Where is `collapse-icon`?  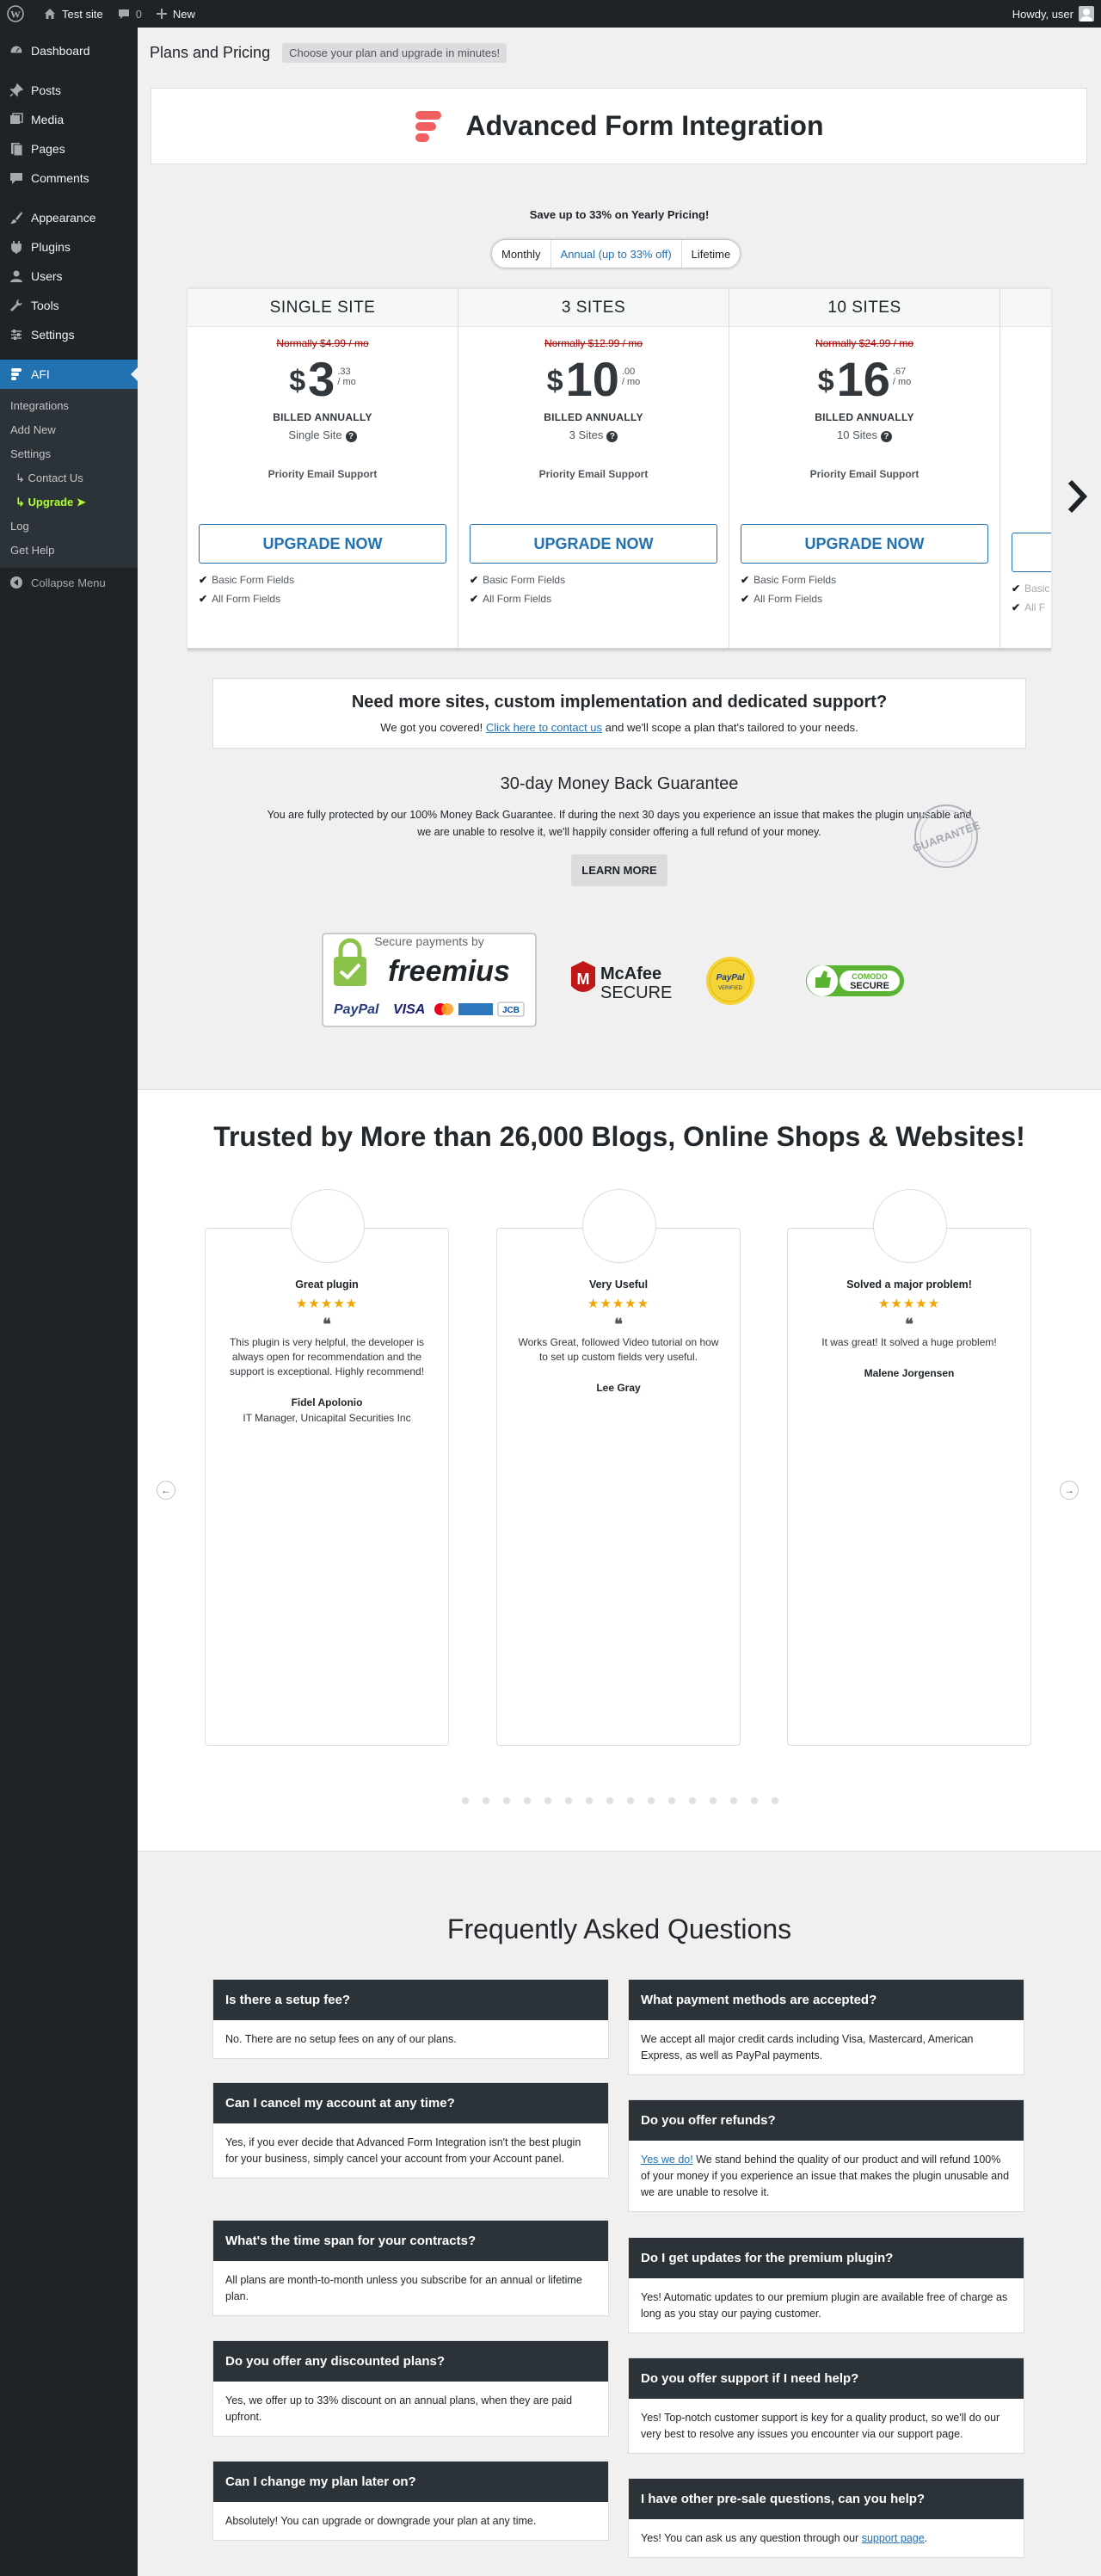
collapse-icon is located at coordinates (16, 582).